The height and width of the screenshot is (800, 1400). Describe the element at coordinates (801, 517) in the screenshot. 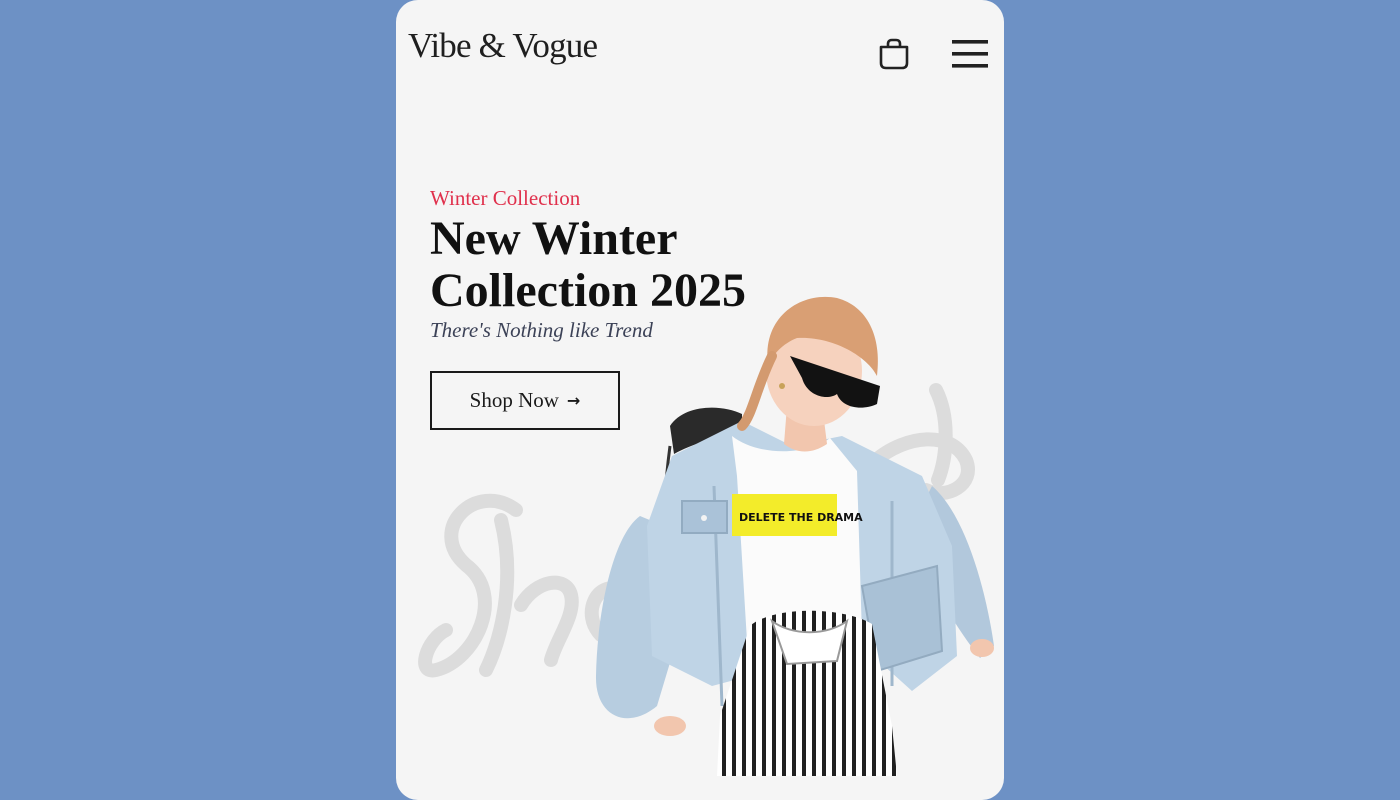

I see `tshirt-print-text: DELETE THE DRAMA` at that location.